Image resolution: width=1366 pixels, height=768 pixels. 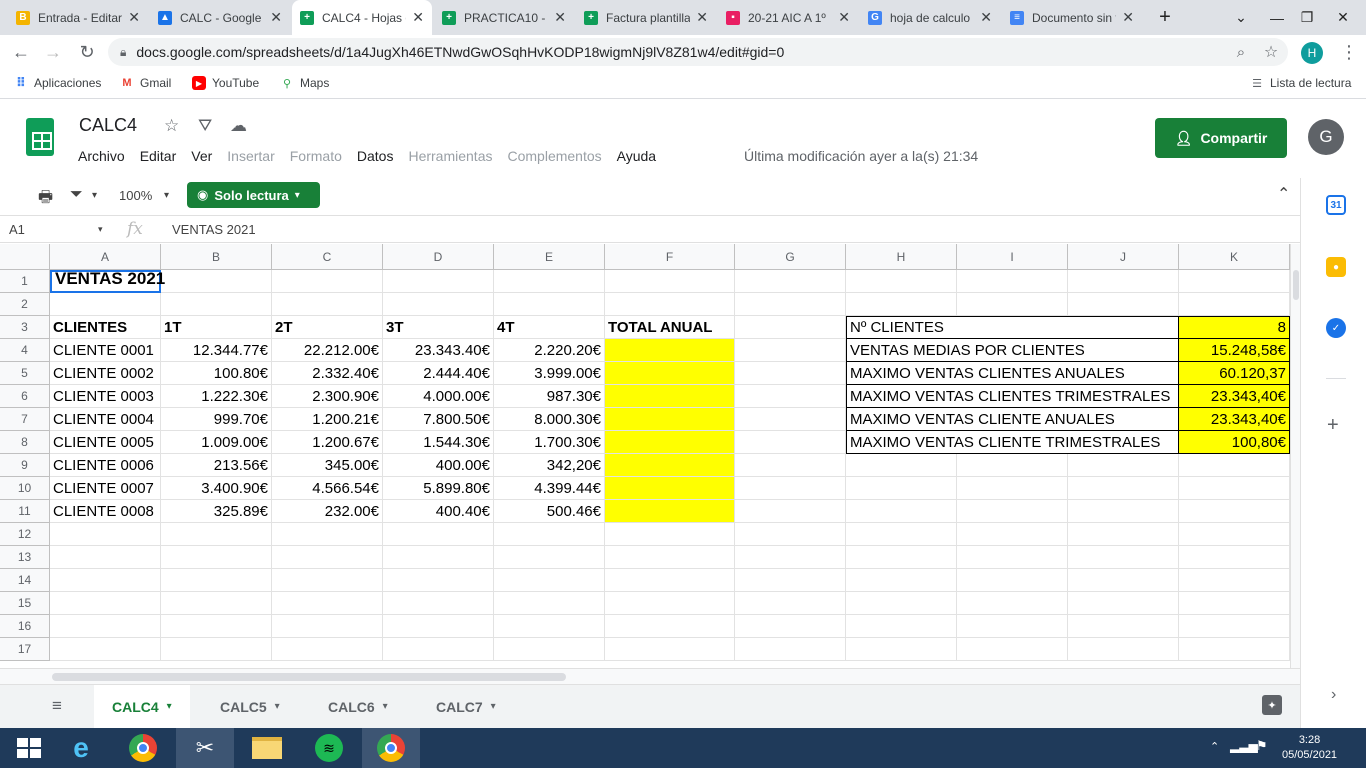 I want to click on summary-label-cell: MAXIMO VENTAS CLIENTES TRIMESTRALES, so click(x=1012, y=396).